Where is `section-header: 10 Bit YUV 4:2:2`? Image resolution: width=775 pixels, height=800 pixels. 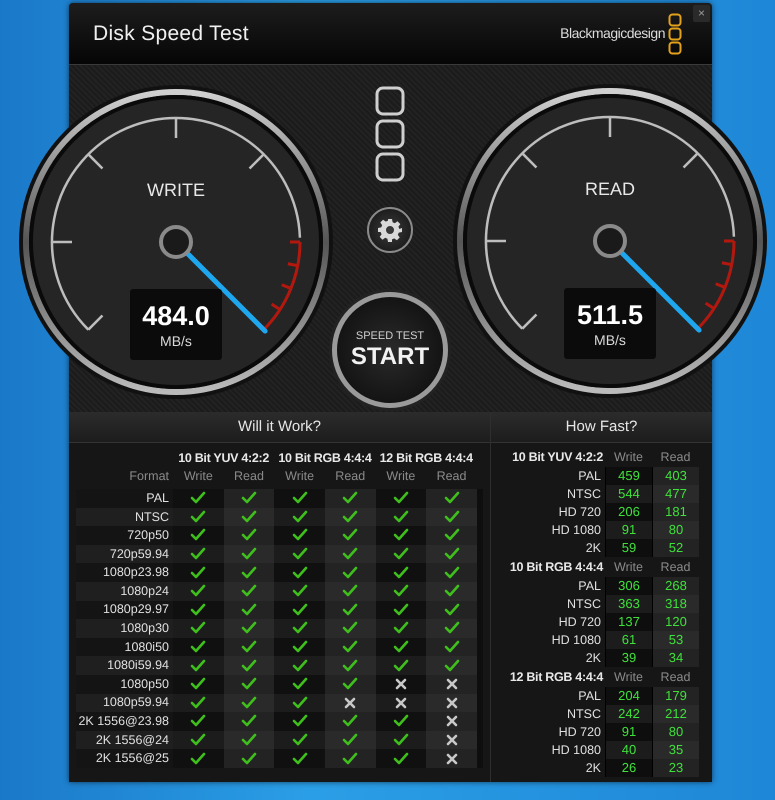 section-header: 10 Bit YUV 4:2:2 is located at coordinates (557, 457).